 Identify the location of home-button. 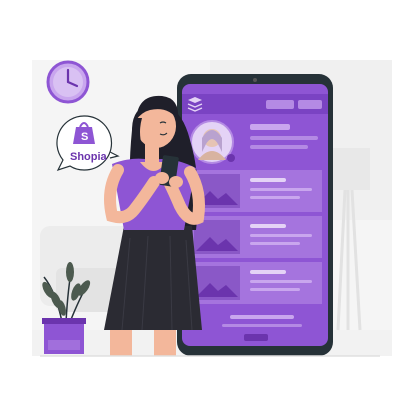
(256, 337).